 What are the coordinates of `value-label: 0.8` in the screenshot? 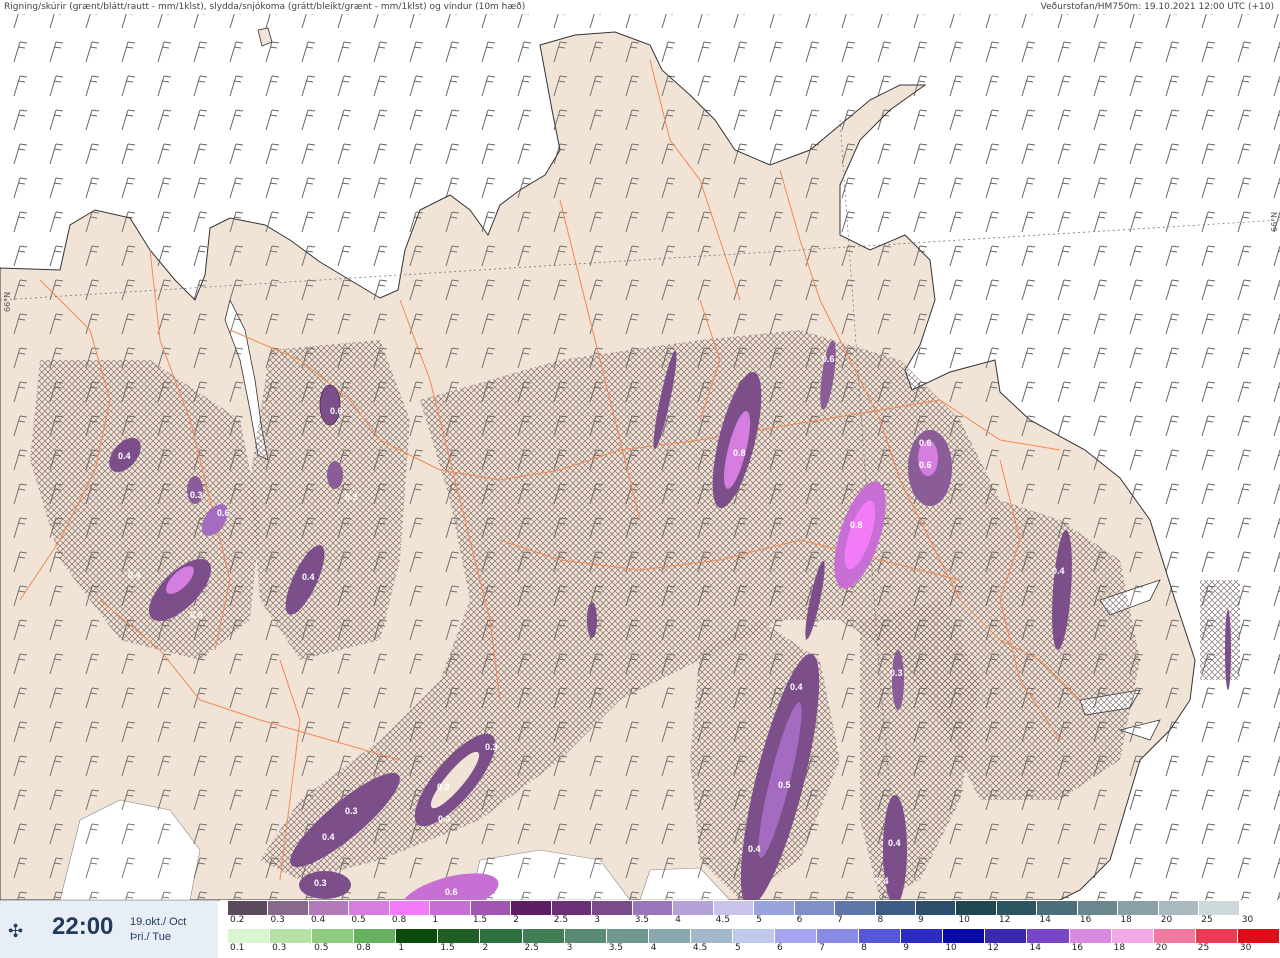 It's located at (739, 453).